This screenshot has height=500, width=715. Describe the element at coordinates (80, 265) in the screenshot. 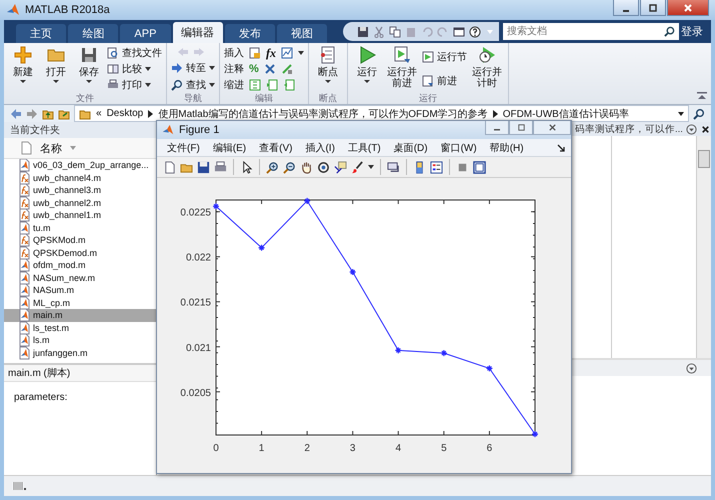

I see `file-row: ofdm_mod.m` at that location.